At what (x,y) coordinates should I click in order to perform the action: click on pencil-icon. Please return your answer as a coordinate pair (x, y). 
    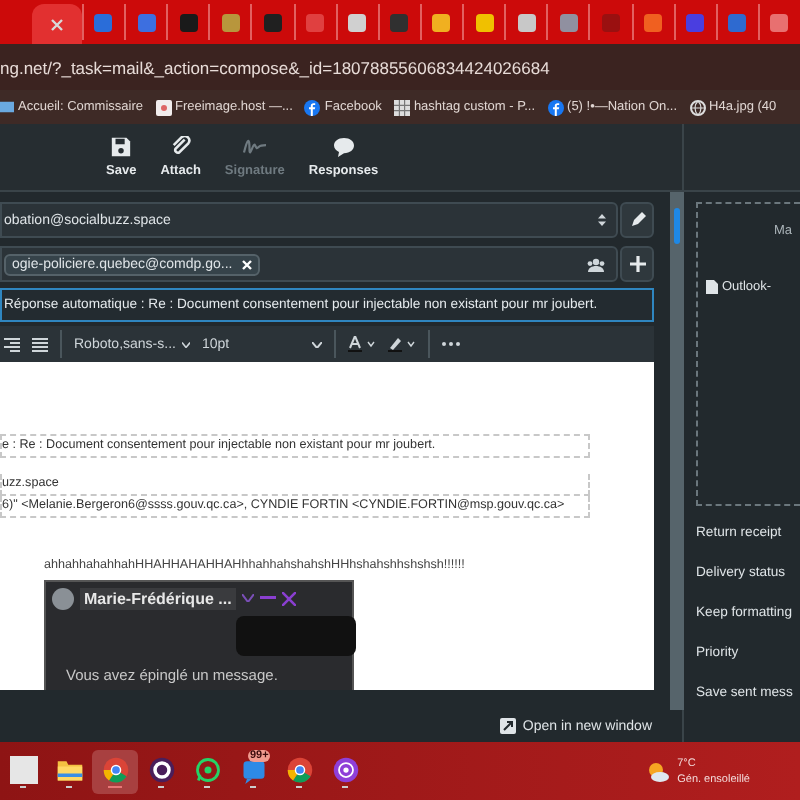
    Looking at the image, I should click on (637, 220).